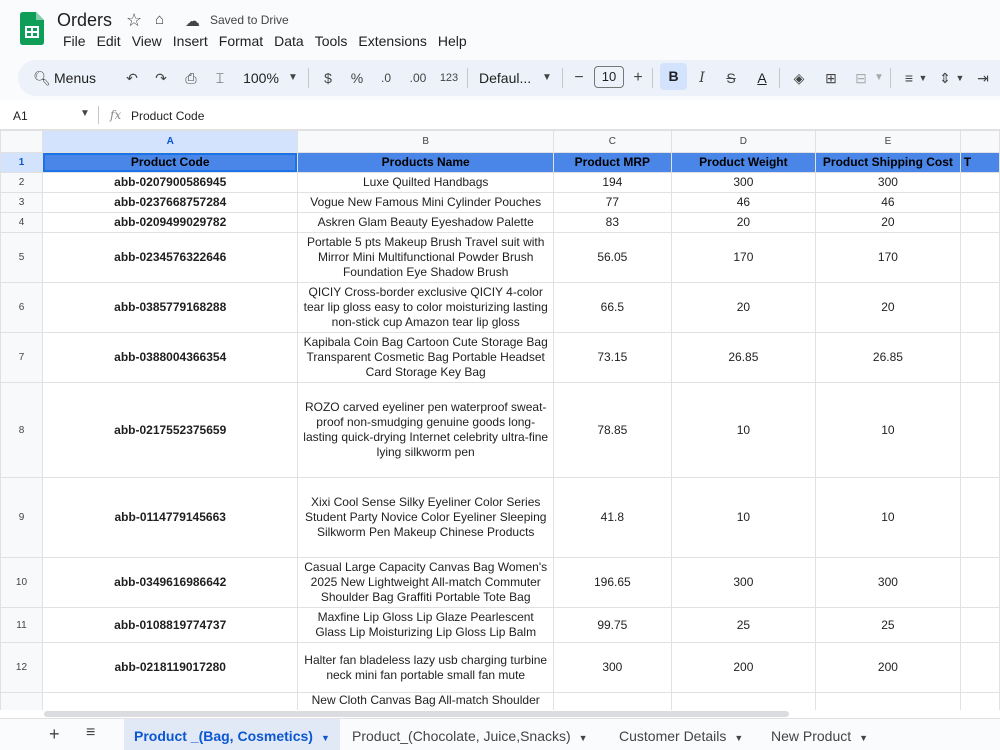 The image size is (1000, 750). I want to click on cell-shipping-cost: 170, so click(888, 257).